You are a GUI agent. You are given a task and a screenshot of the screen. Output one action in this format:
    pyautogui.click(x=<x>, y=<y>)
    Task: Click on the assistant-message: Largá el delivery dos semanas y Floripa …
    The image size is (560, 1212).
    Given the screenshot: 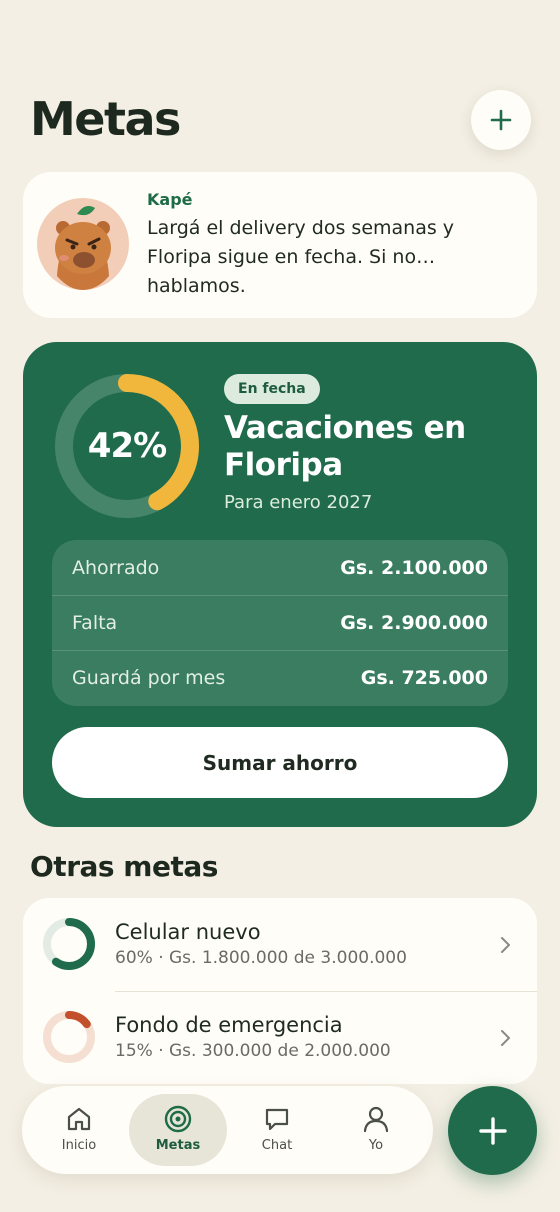 What is the action you would take?
    pyautogui.click(x=301, y=257)
    